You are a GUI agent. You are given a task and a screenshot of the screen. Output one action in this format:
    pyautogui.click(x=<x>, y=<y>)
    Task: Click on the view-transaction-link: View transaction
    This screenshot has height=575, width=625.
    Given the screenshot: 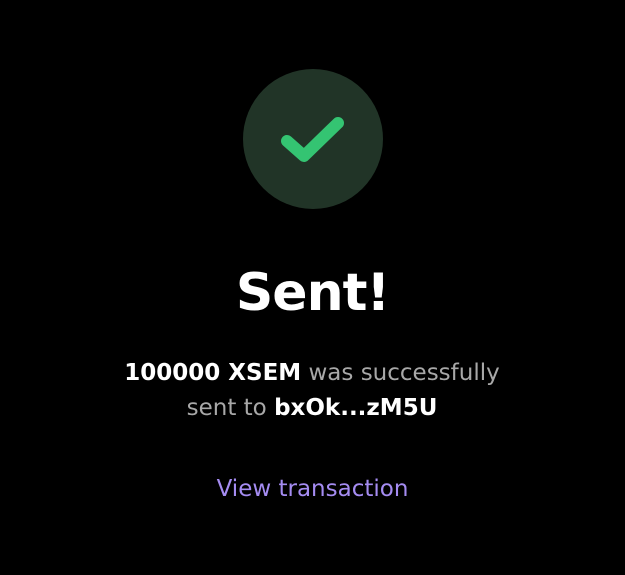 What is the action you would take?
    pyautogui.click(x=313, y=489)
    